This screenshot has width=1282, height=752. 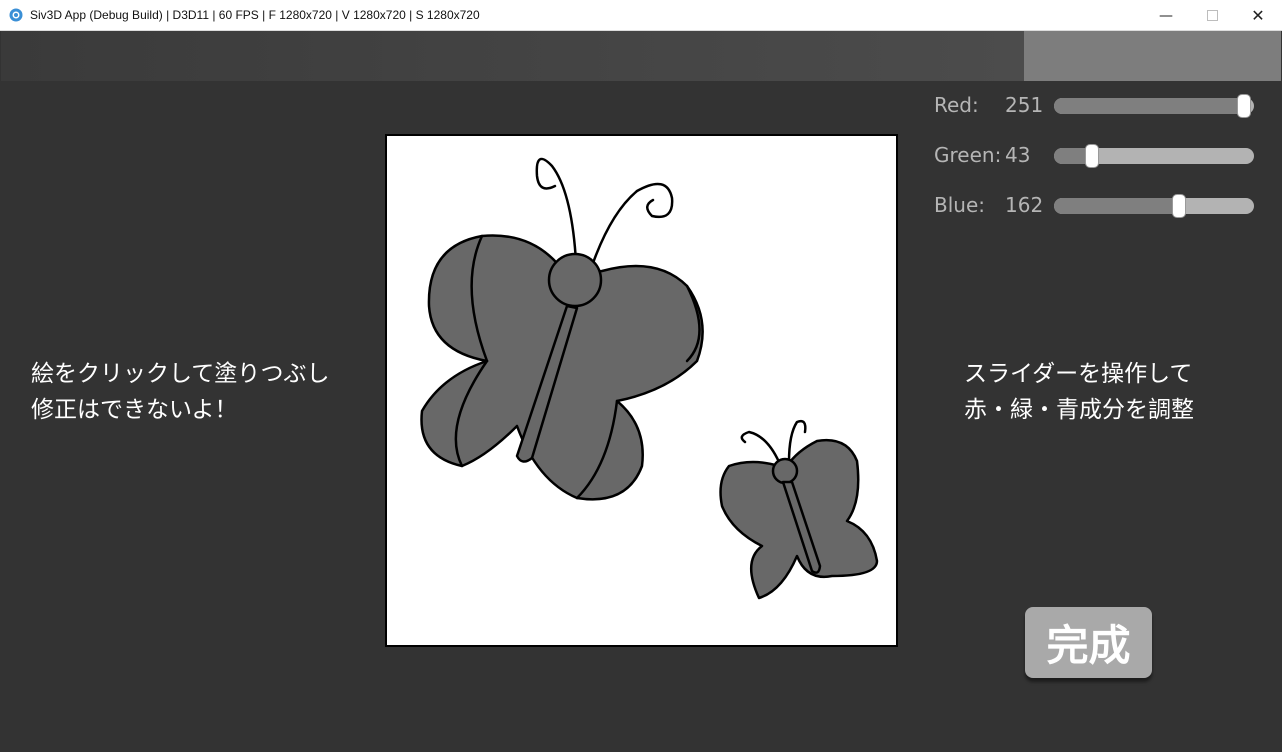 What do you see at coordinates (134, 410) in the screenshot?
I see `left-instruction-line2: 修正はできないよ！` at bounding box center [134, 410].